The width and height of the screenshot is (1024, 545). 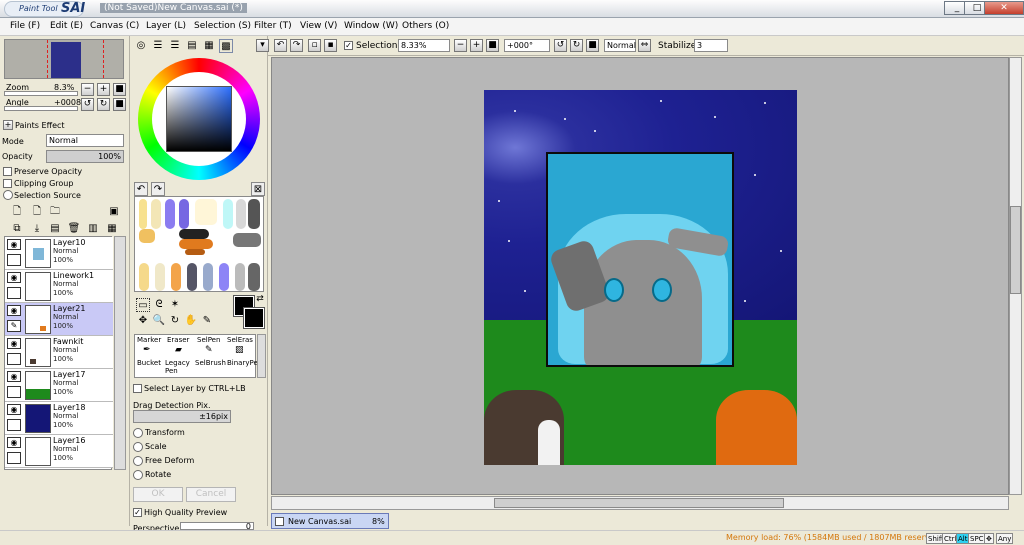 I want to click on invert-selection-icon: ▪, so click(x=330, y=45).